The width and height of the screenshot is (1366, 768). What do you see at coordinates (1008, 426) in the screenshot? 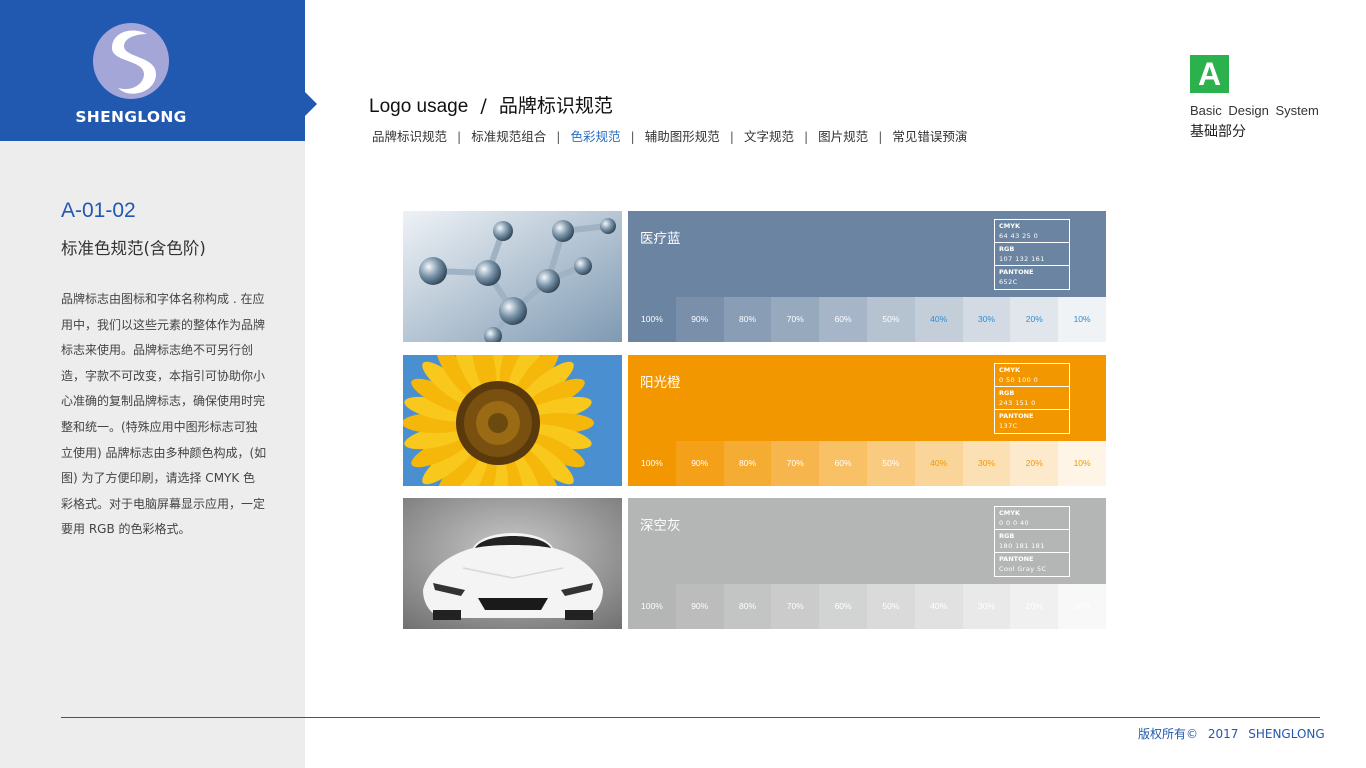
I see `spec-pantone-value: 137C` at bounding box center [1008, 426].